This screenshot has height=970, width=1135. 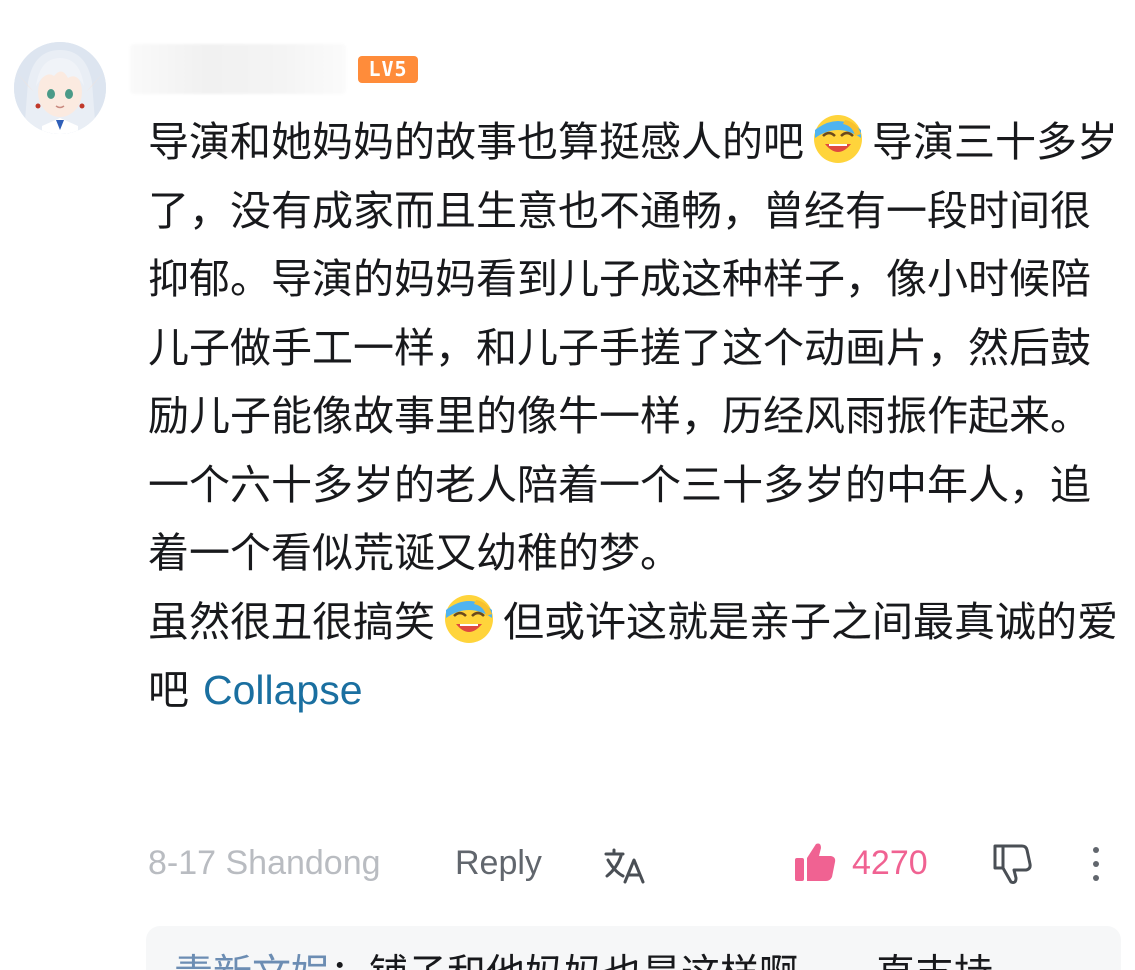 I want to click on sub-reply-text: 青新文娱：铺子和他妈妈也是这样啊，一直支持, so click(x=583, y=960).